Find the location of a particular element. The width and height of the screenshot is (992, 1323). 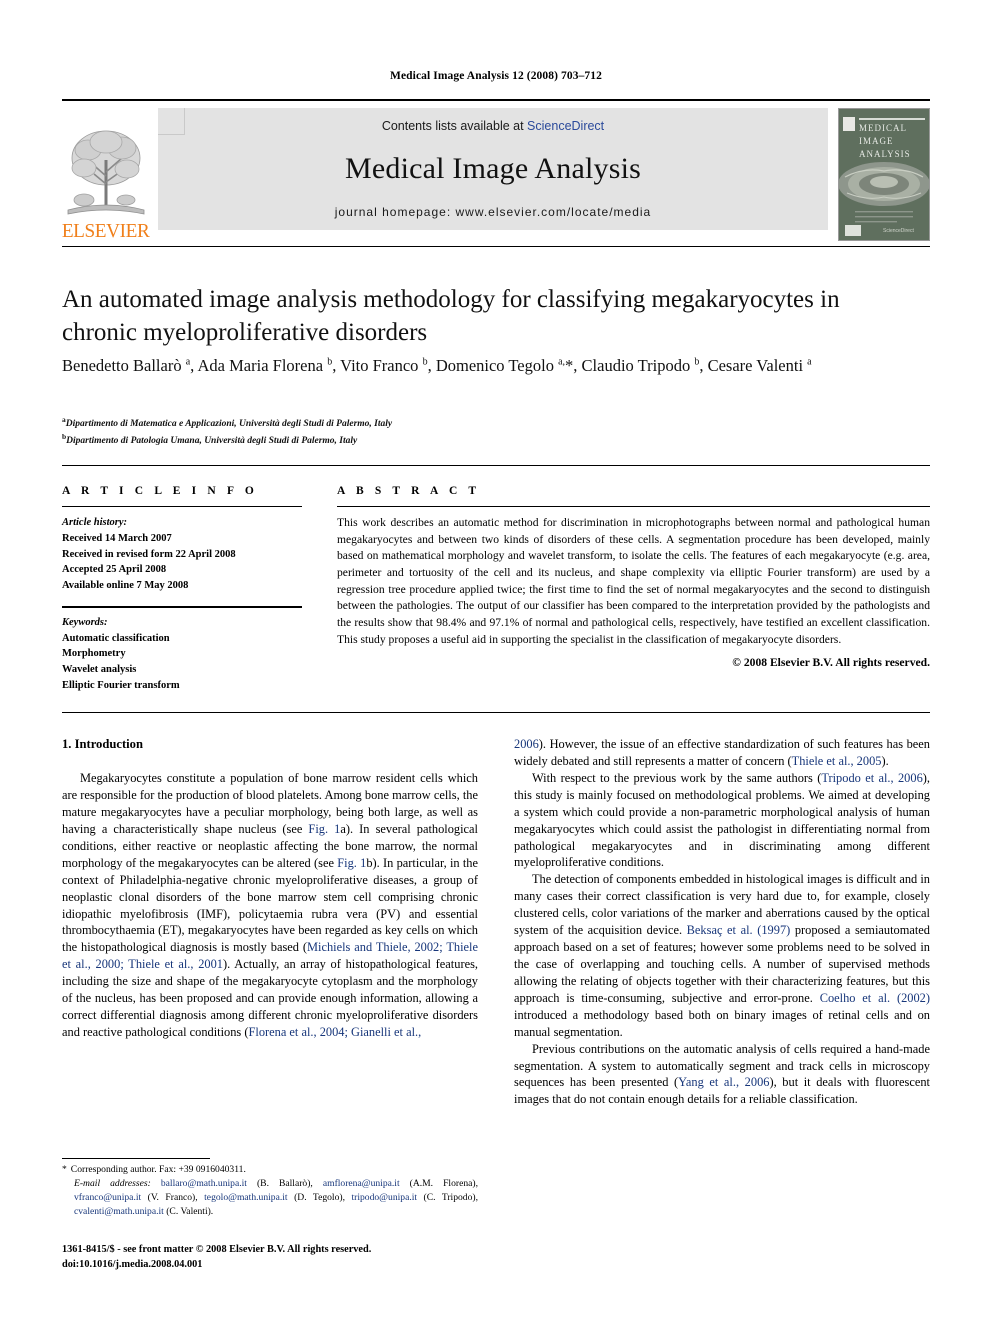

elsevier-logo: ELSEVIER is located at coordinates (106, 174).